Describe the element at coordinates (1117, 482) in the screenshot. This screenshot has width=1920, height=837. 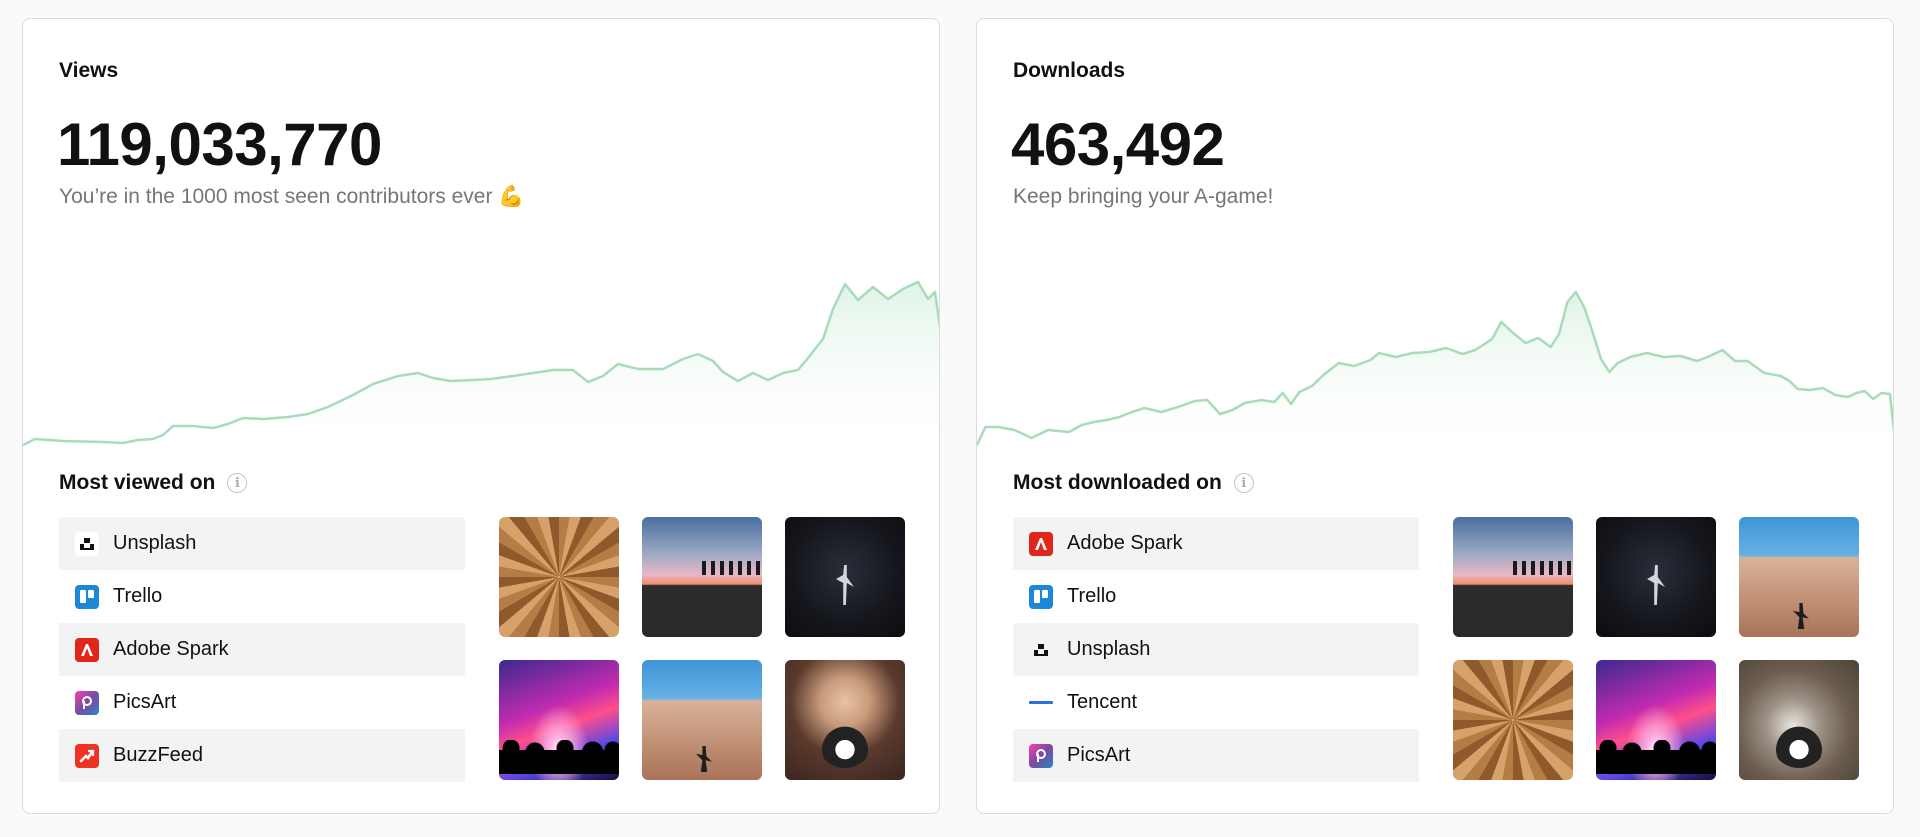
I see `section-title-text: Most downloaded on` at that location.